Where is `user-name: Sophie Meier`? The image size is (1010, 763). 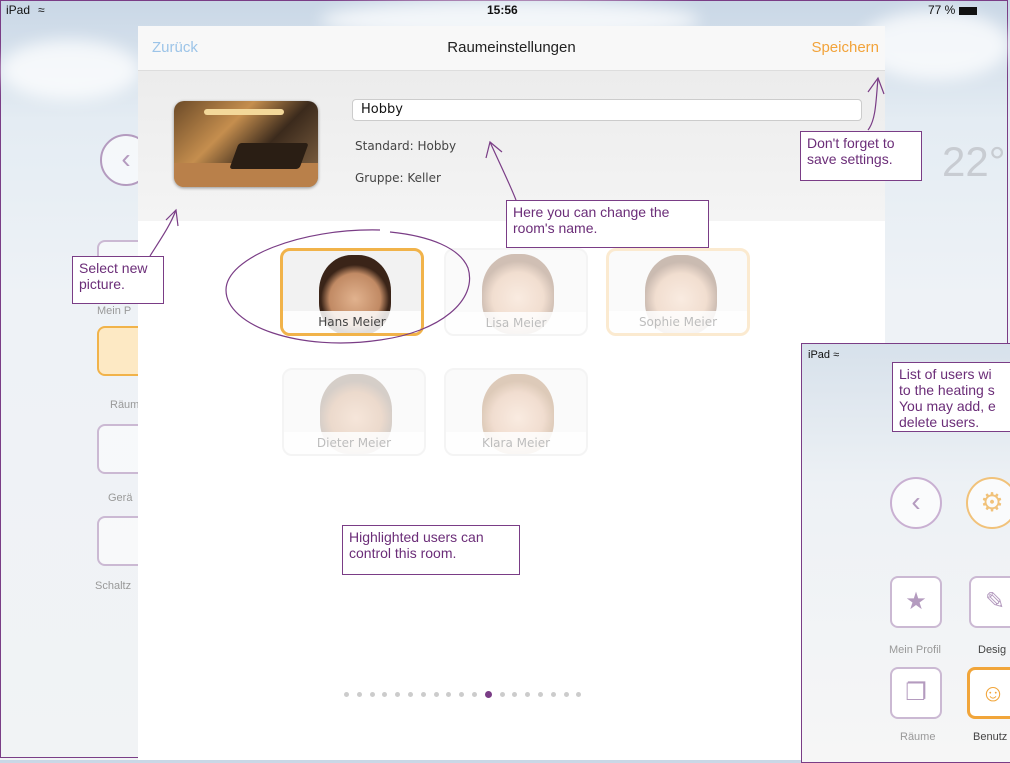
user-name: Sophie Meier is located at coordinates (678, 322).